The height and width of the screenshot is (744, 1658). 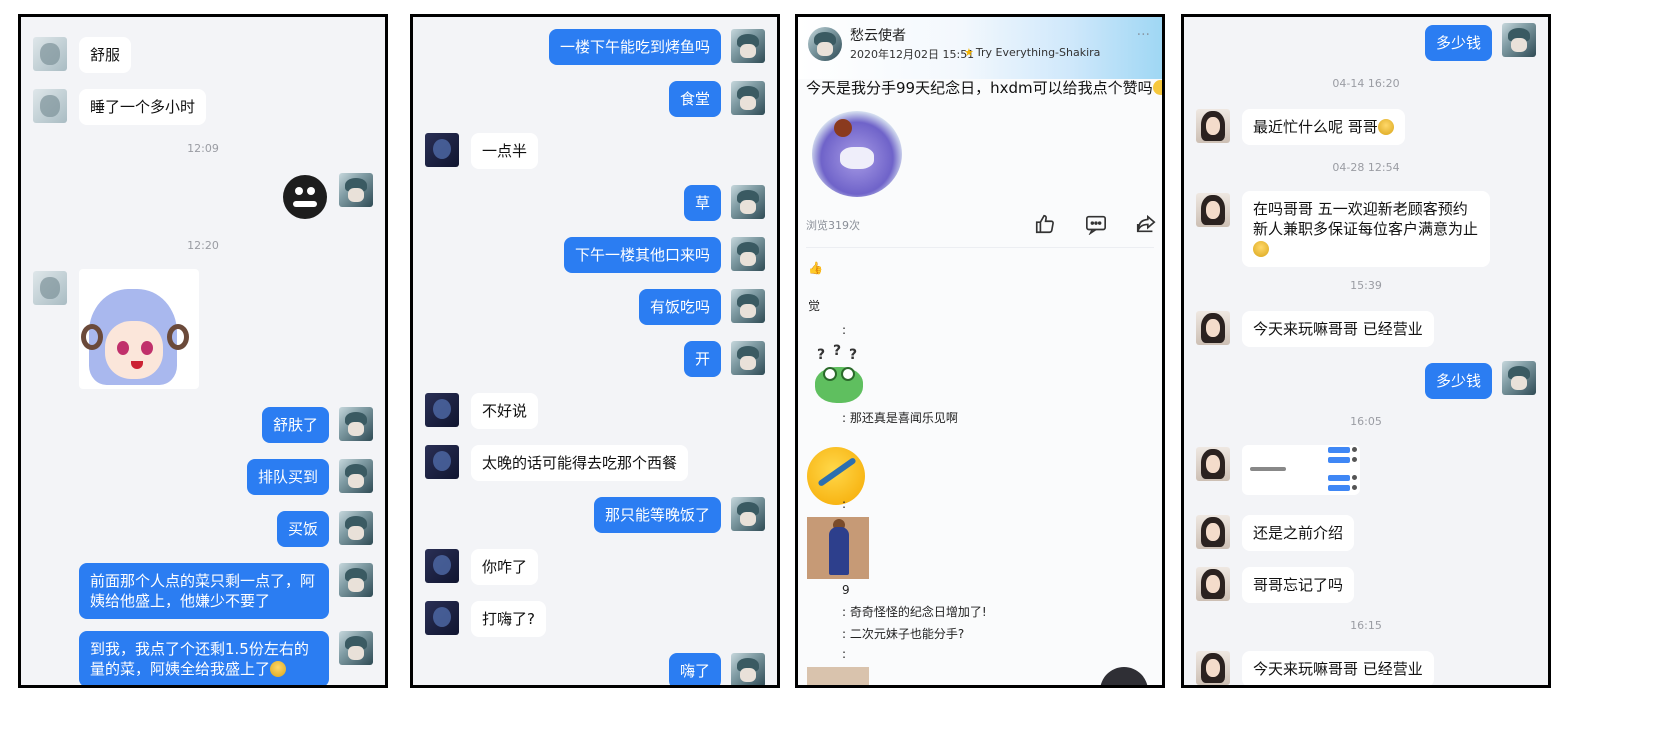 I want to click on view-count: 浏览319次, so click(x=833, y=225).